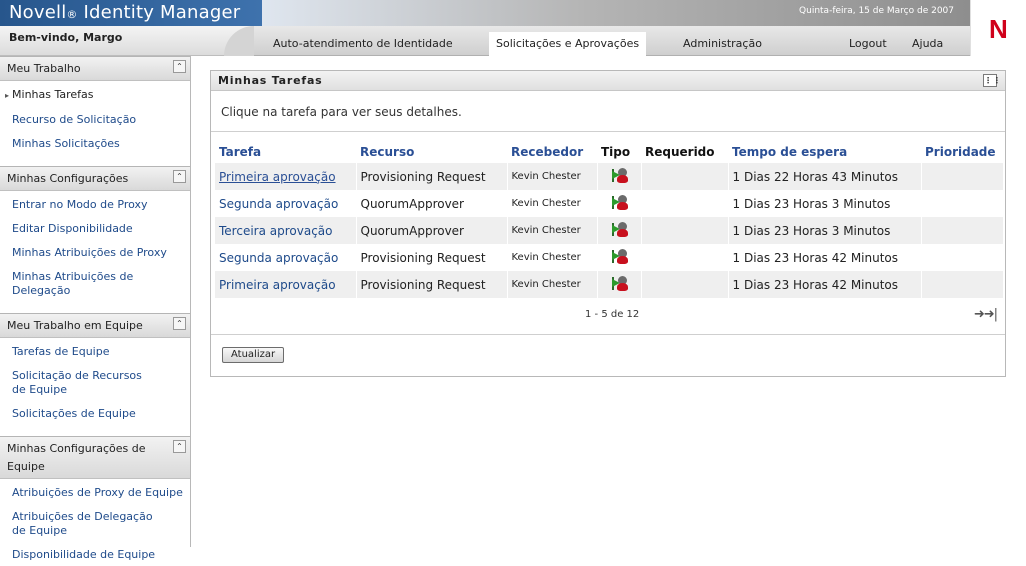  Describe the element at coordinates (95, 414) in the screenshot. I see `sidebar-item-solicitacoes-equipe: Solicitações de Equipe` at that location.